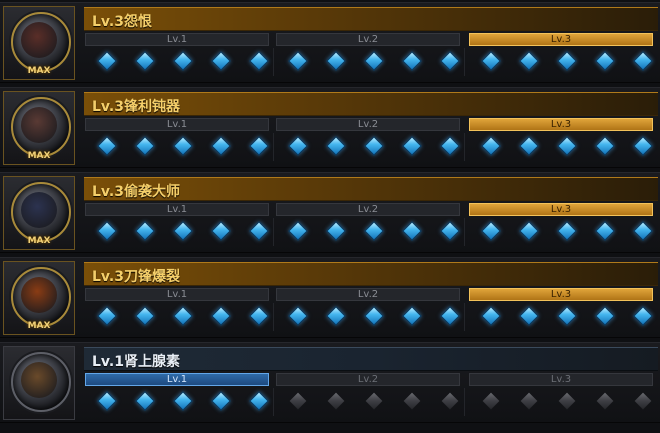  What do you see at coordinates (371, 19) in the screenshot?
I see `skill-title-bar: Lv.3怨恨` at bounding box center [371, 19].